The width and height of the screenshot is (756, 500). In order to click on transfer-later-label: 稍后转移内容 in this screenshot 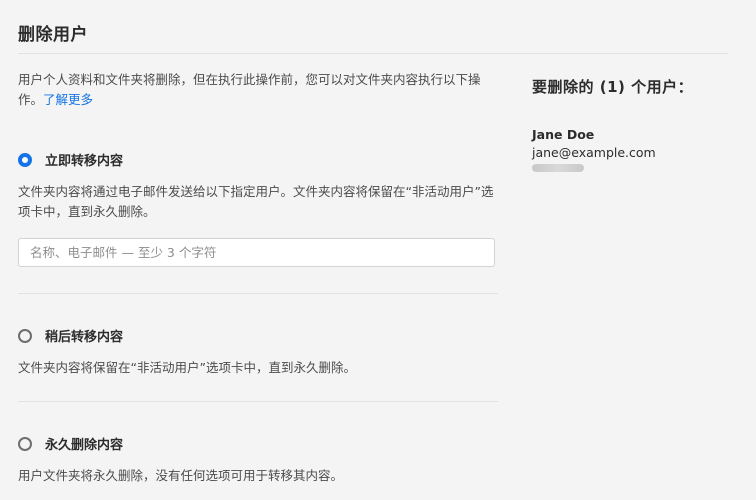, I will do `click(84, 337)`.